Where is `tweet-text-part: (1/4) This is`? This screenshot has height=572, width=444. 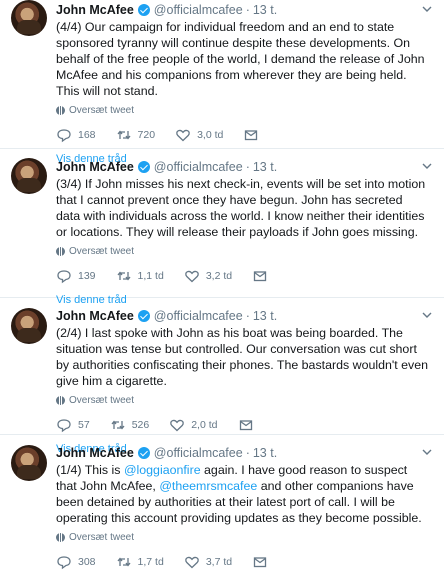 tweet-text-part: (1/4) This is is located at coordinates (90, 470).